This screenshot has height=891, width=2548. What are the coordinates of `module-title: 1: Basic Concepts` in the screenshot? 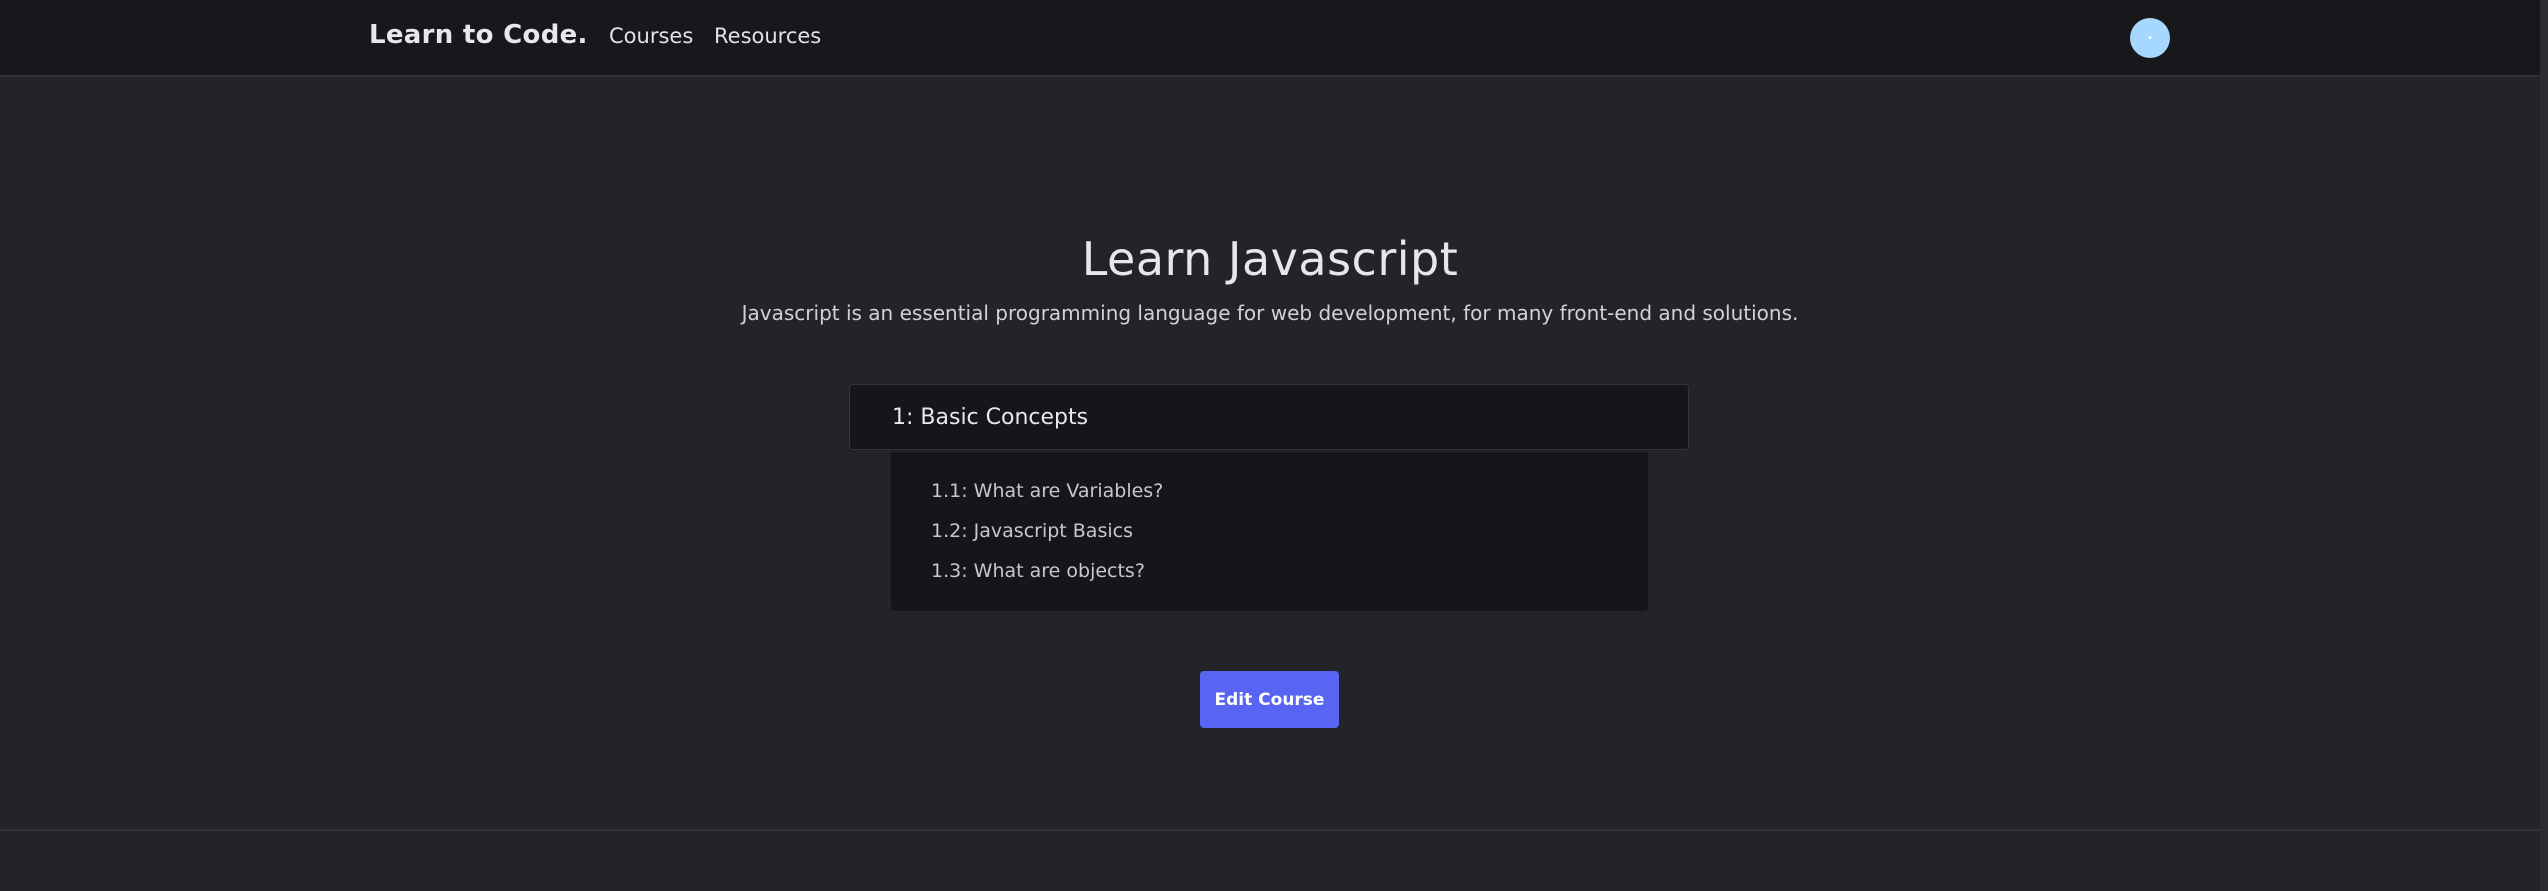 It's located at (990, 417).